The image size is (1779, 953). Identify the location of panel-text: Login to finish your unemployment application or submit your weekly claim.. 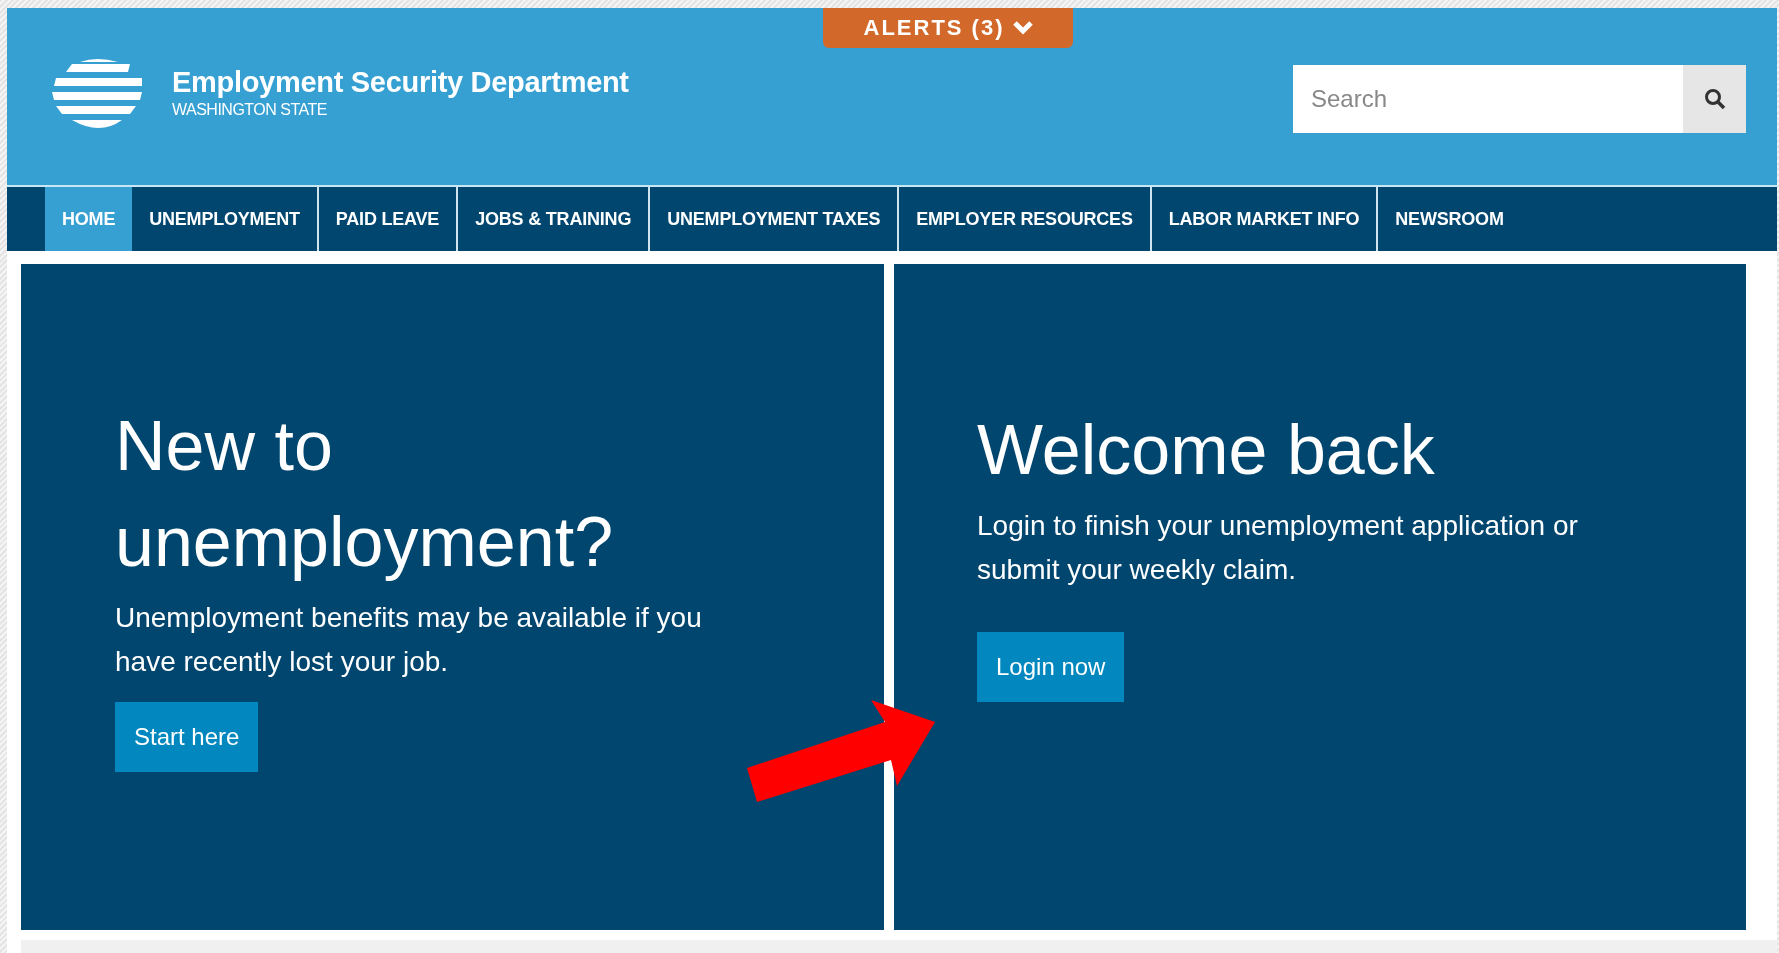
(1278, 548).